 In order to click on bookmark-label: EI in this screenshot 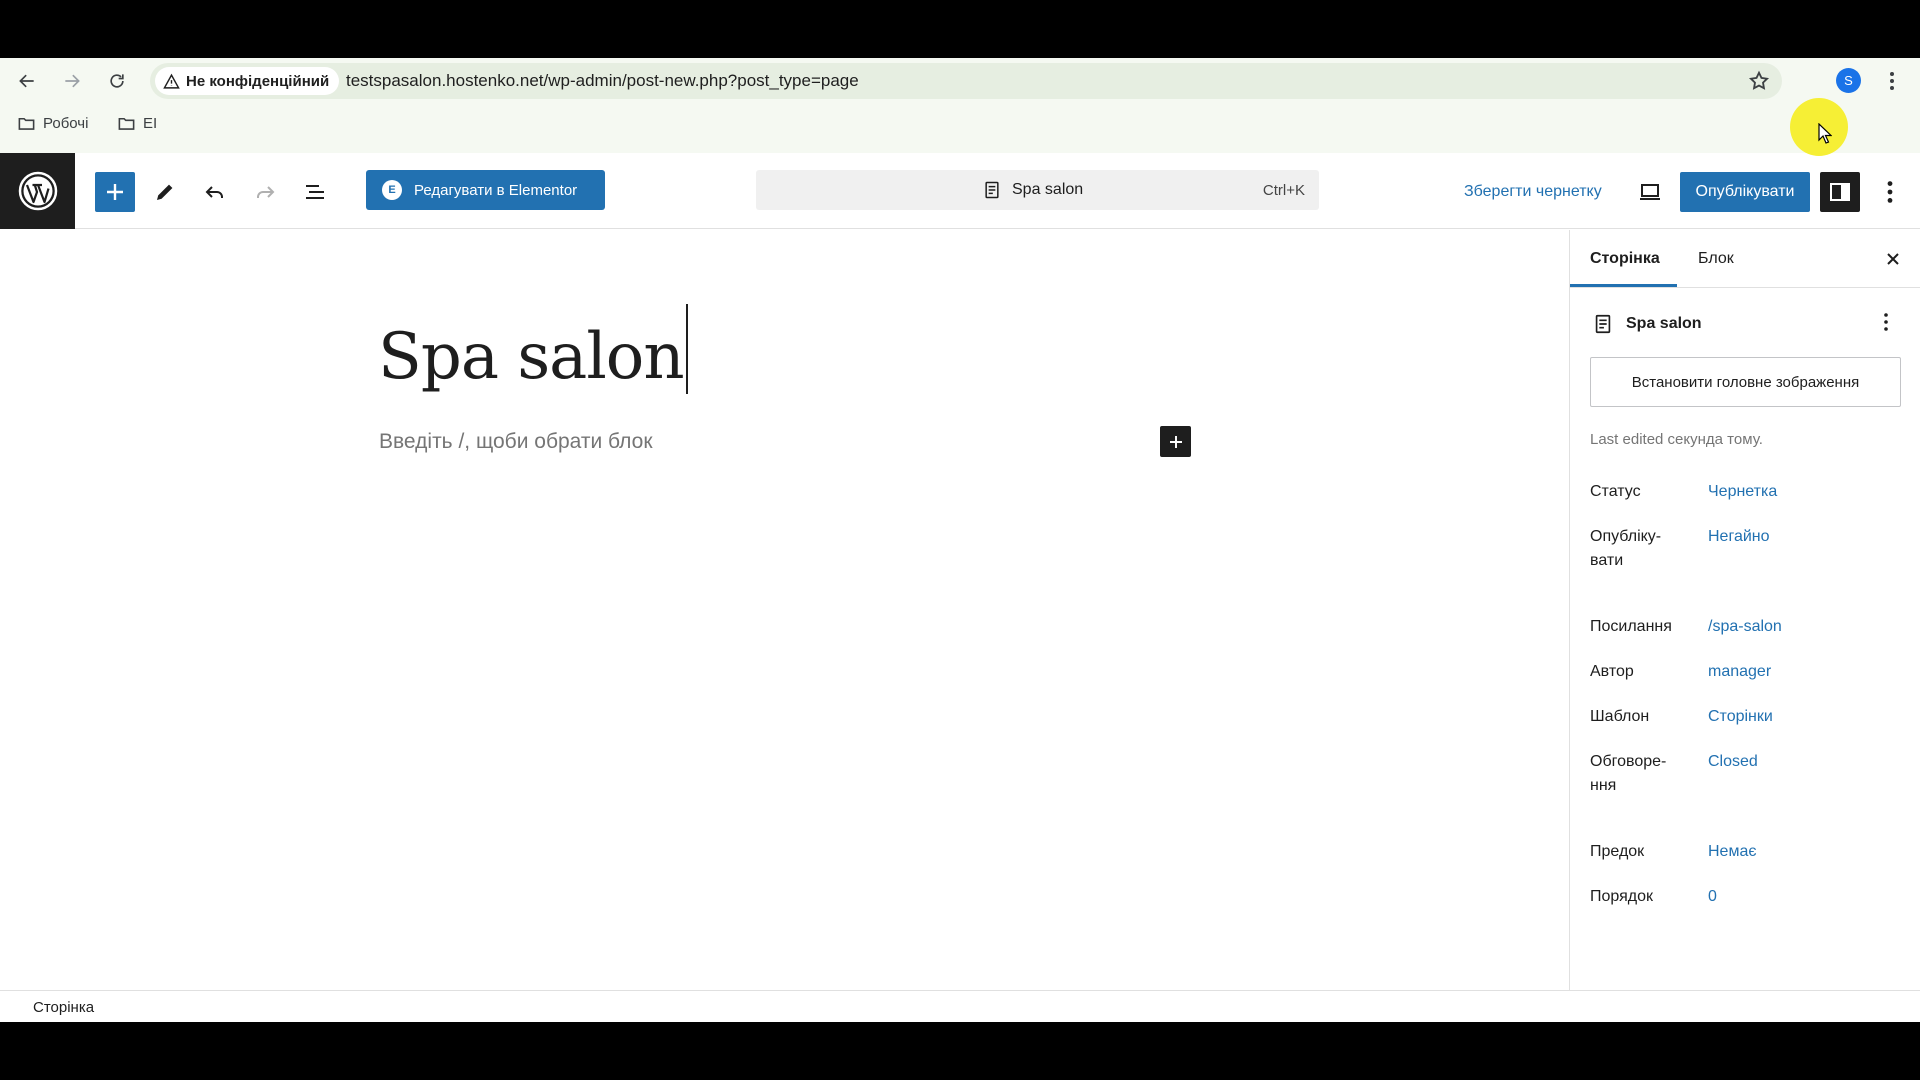, I will do `click(150, 123)`.